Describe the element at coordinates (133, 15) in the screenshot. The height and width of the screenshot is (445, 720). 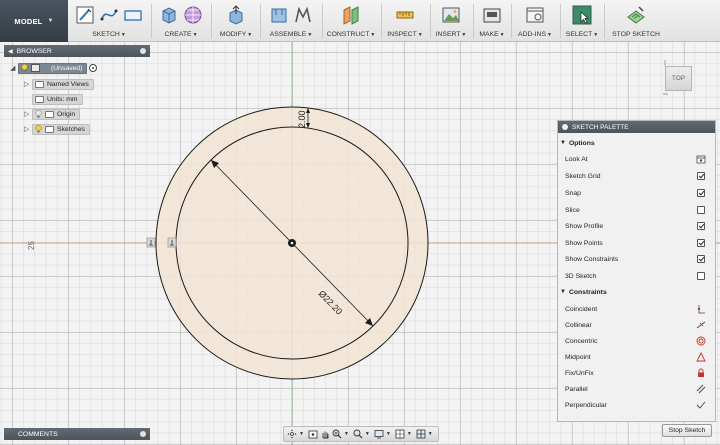
I see `rectangle-icon` at that location.